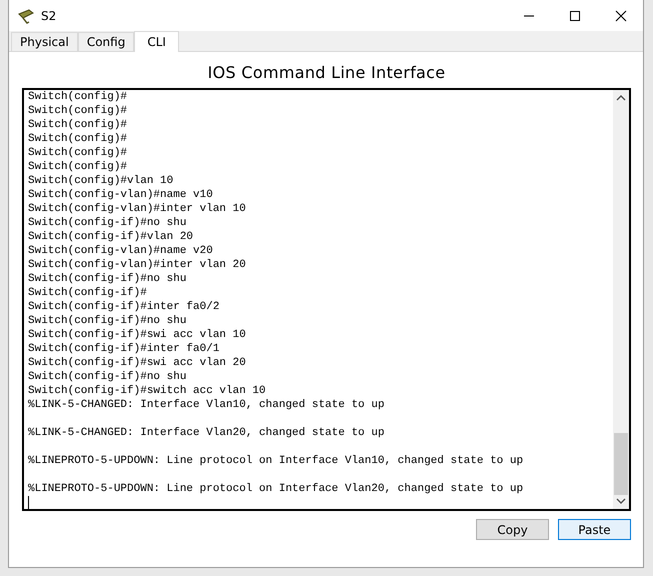  I want to click on console-line: Switch(config-if)#, so click(88, 293).